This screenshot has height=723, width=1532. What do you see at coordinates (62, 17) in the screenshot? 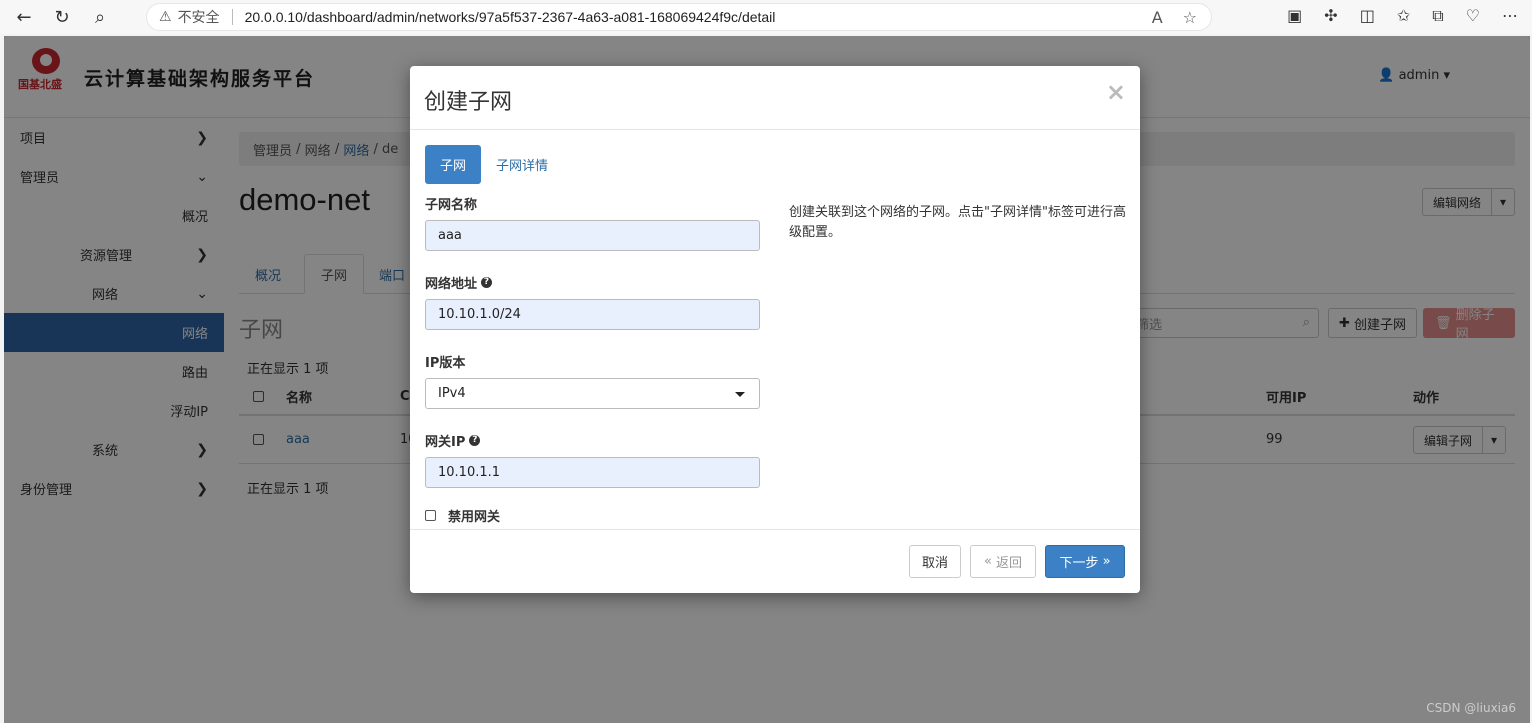
I see `reload-icon: ↻` at bounding box center [62, 17].